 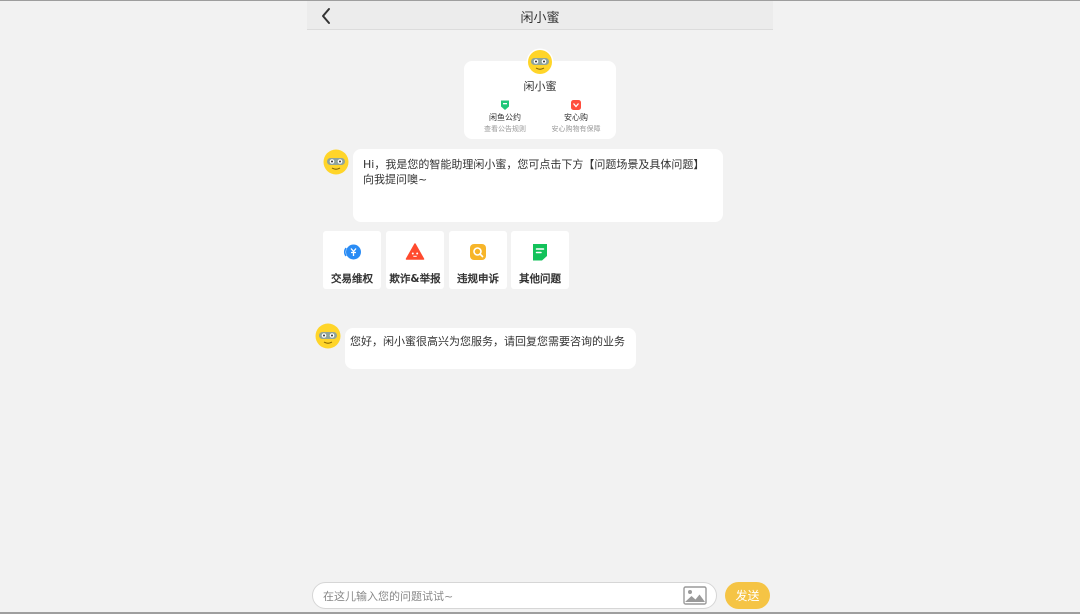 What do you see at coordinates (490, 348) in the screenshot?
I see `bot-message: 您好，闲小蜜很高兴为您服务，请回复您需要咨询的业务` at bounding box center [490, 348].